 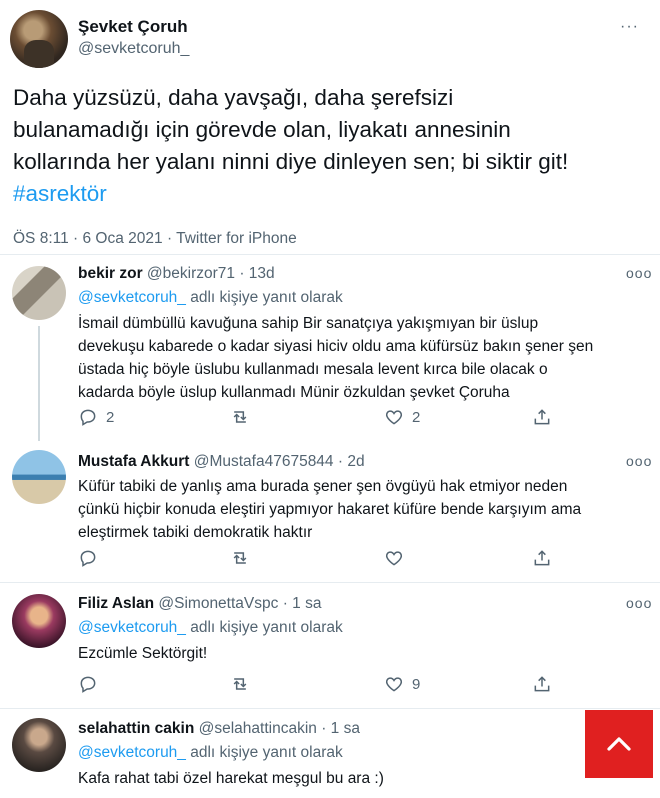 I want to click on reply-author-name: Mustafa Akkurt, so click(x=133, y=461).